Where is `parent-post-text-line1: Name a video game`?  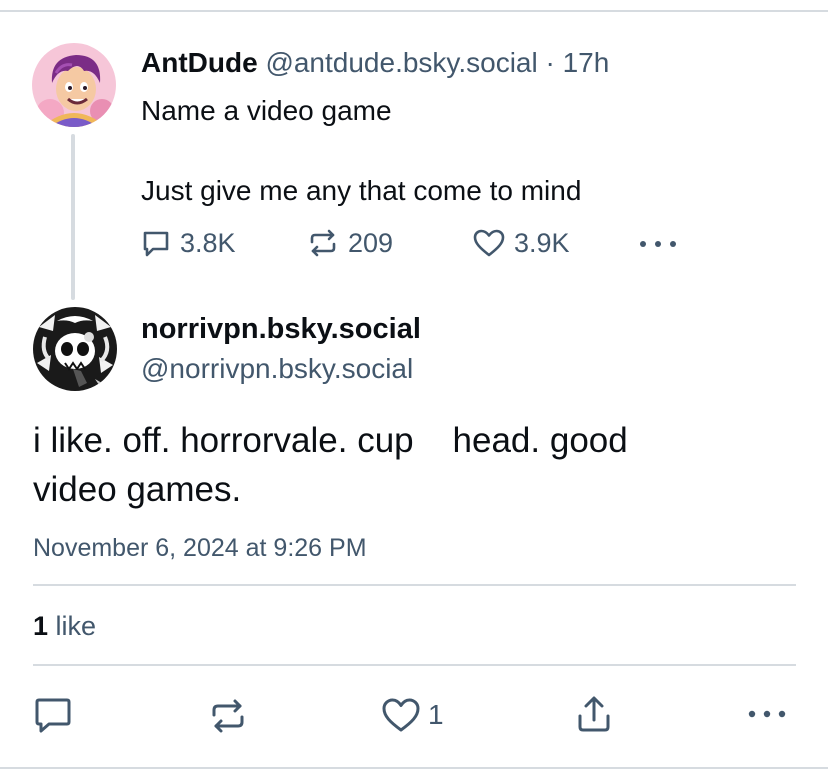
parent-post-text-line1: Name a video game is located at coordinates (266, 110).